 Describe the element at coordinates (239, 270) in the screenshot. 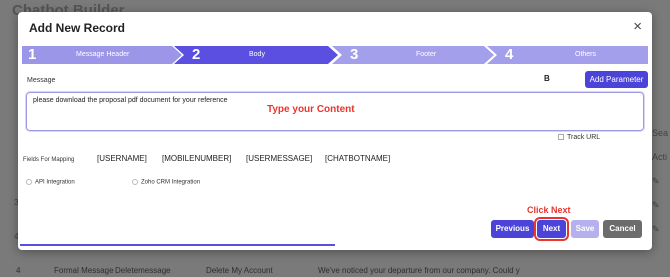

I see `row-description: Delete My Account` at that location.